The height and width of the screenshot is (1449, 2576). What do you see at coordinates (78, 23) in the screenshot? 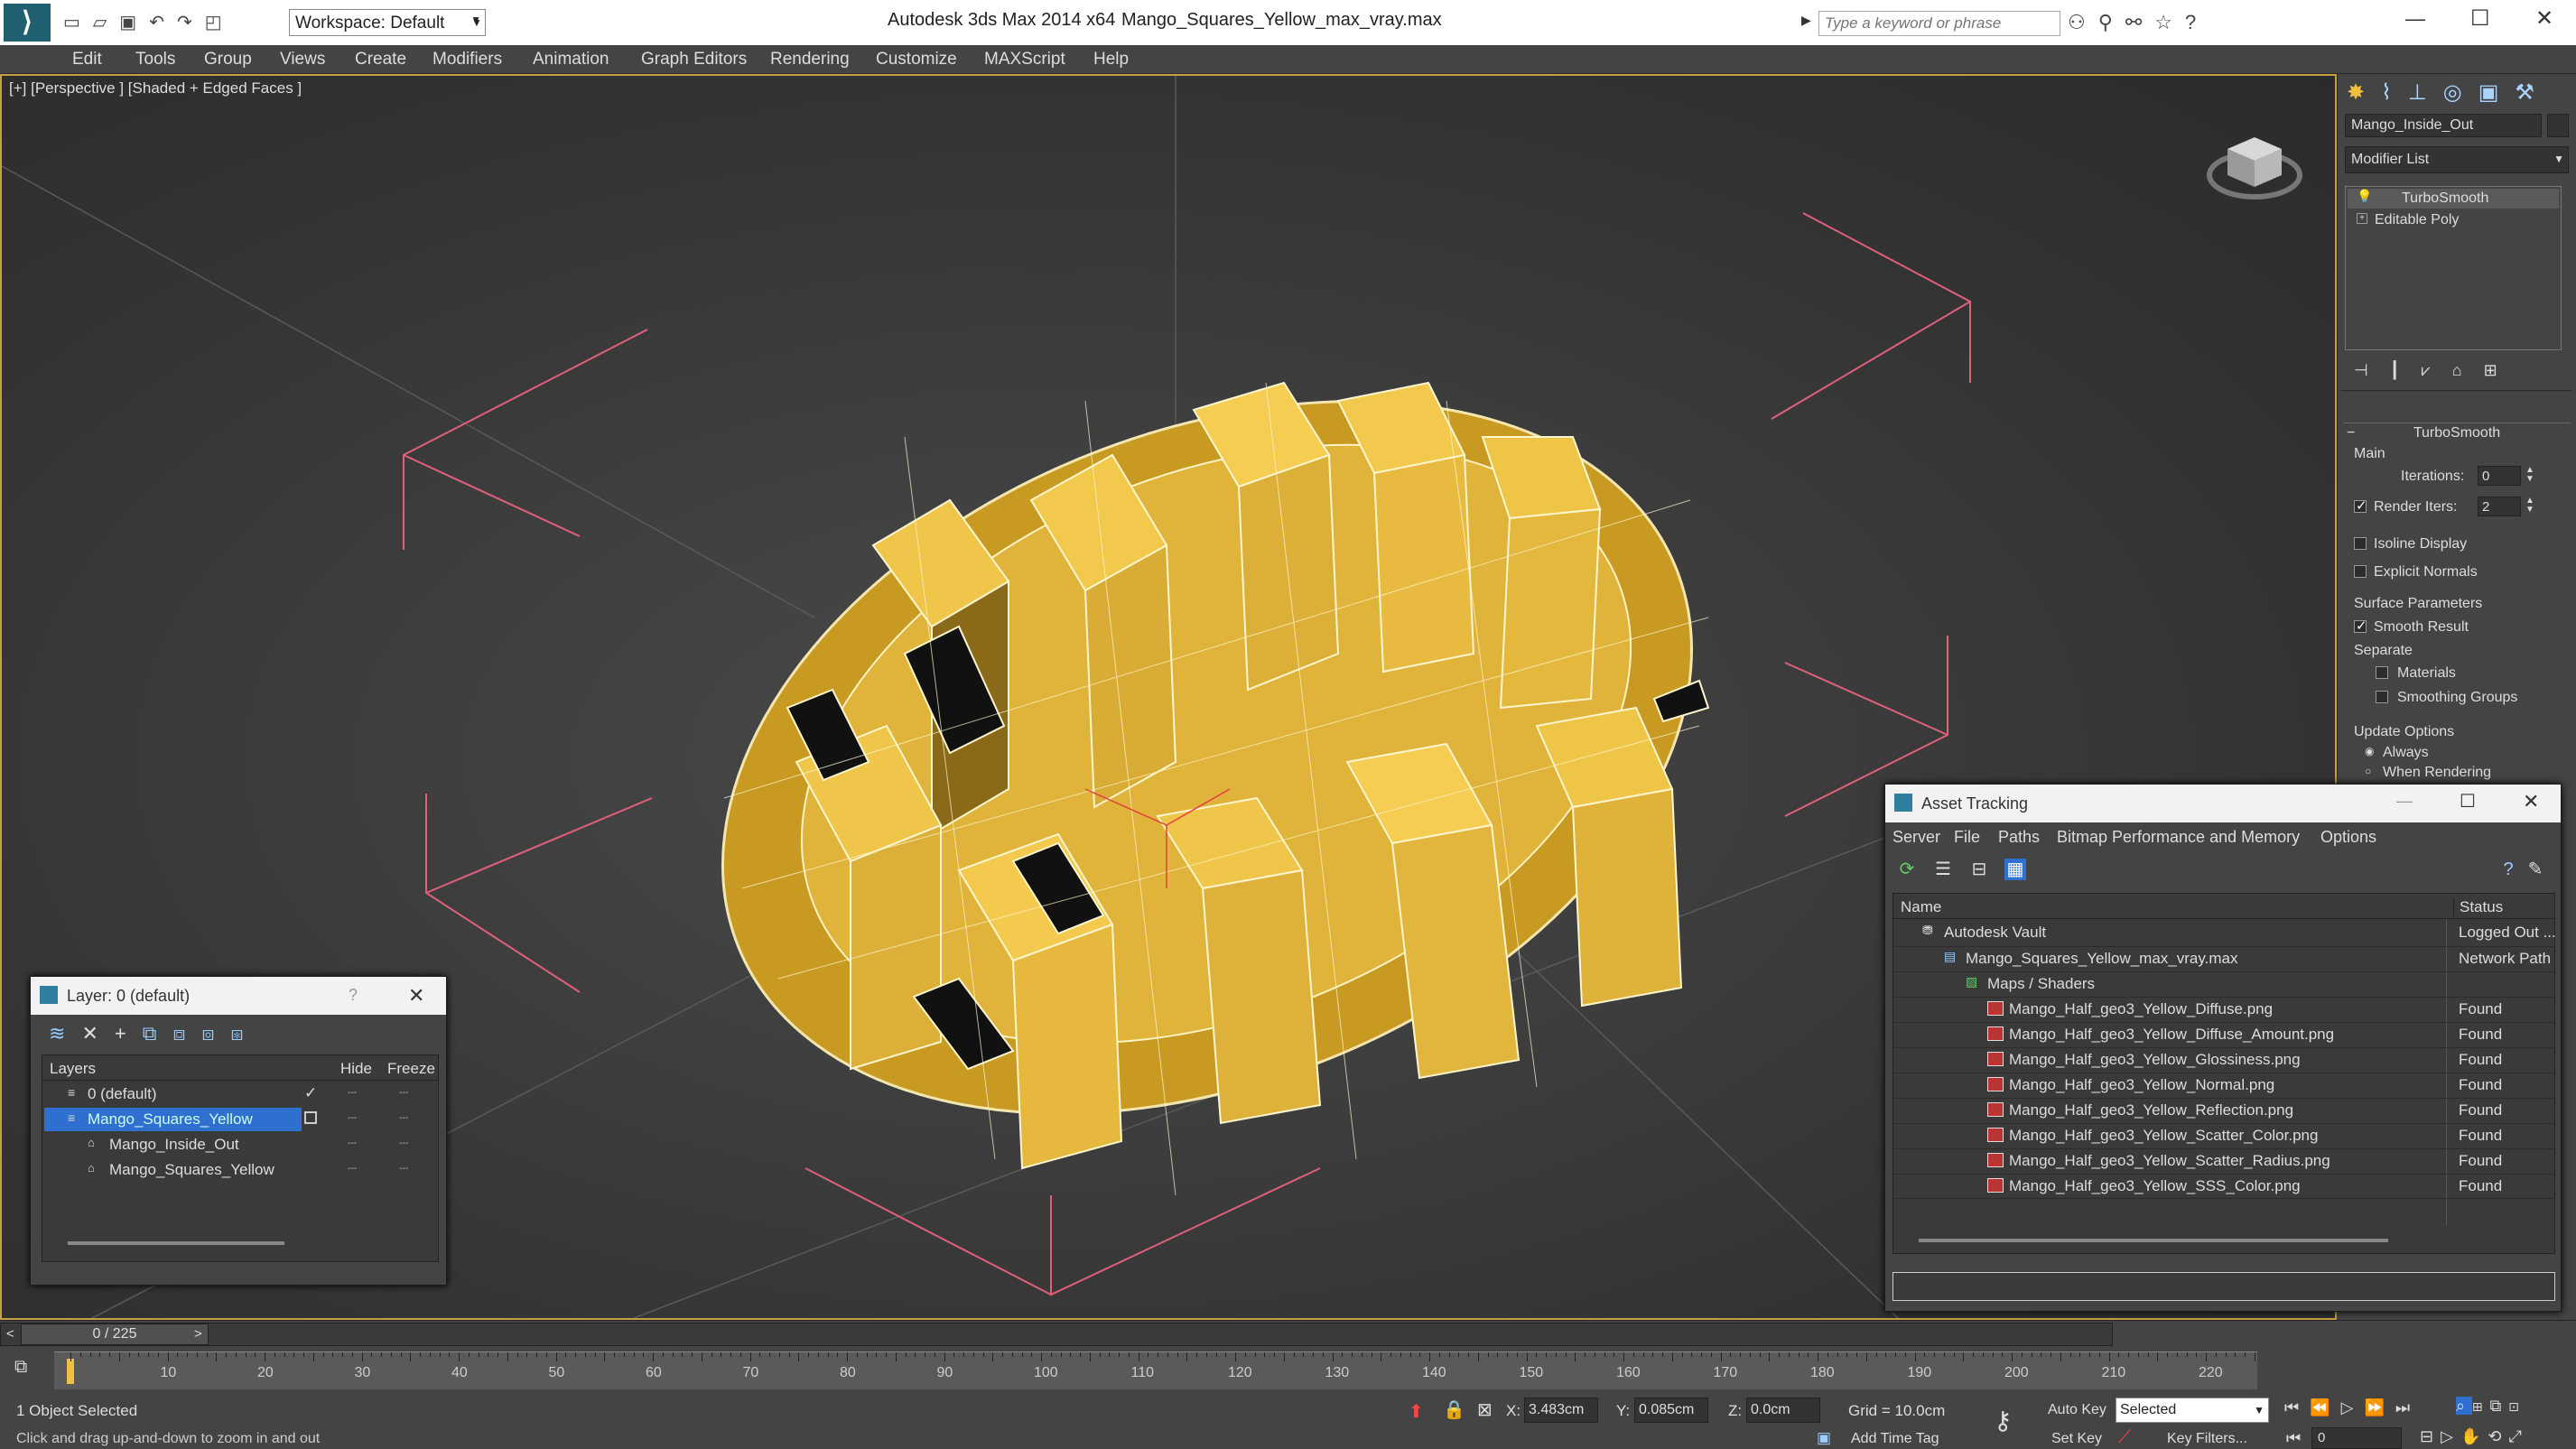
I see `new-file-icon: ▭` at bounding box center [78, 23].